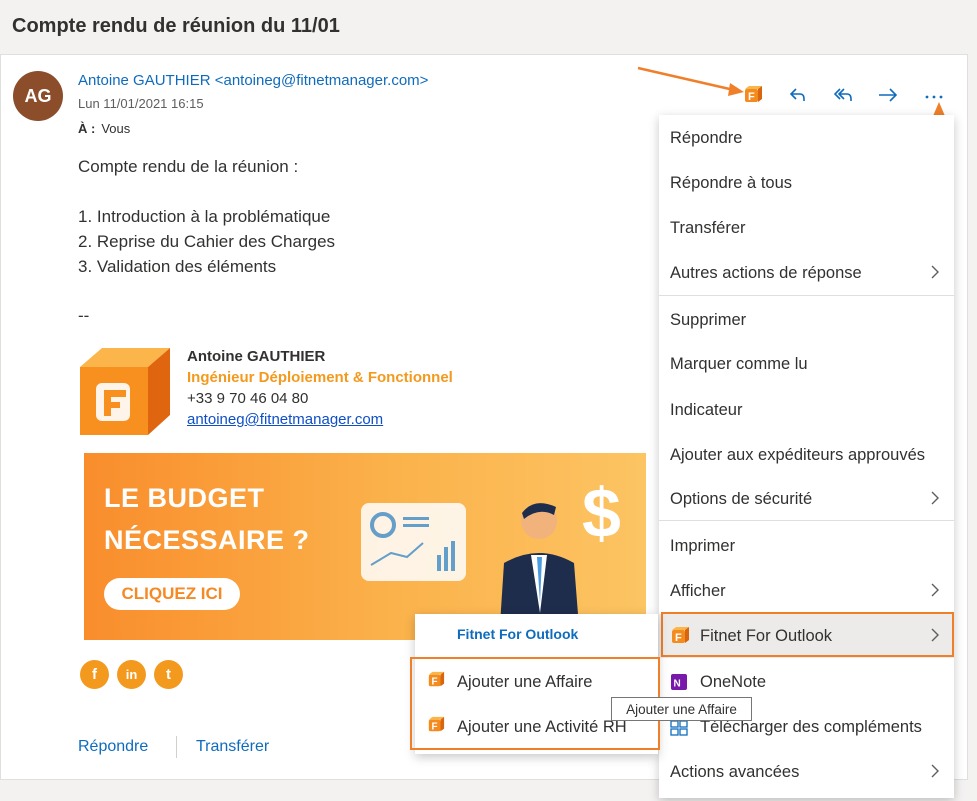 This screenshot has height=801, width=977. I want to click on menu-item-label: Marquer comme lu, so click(739, 363).